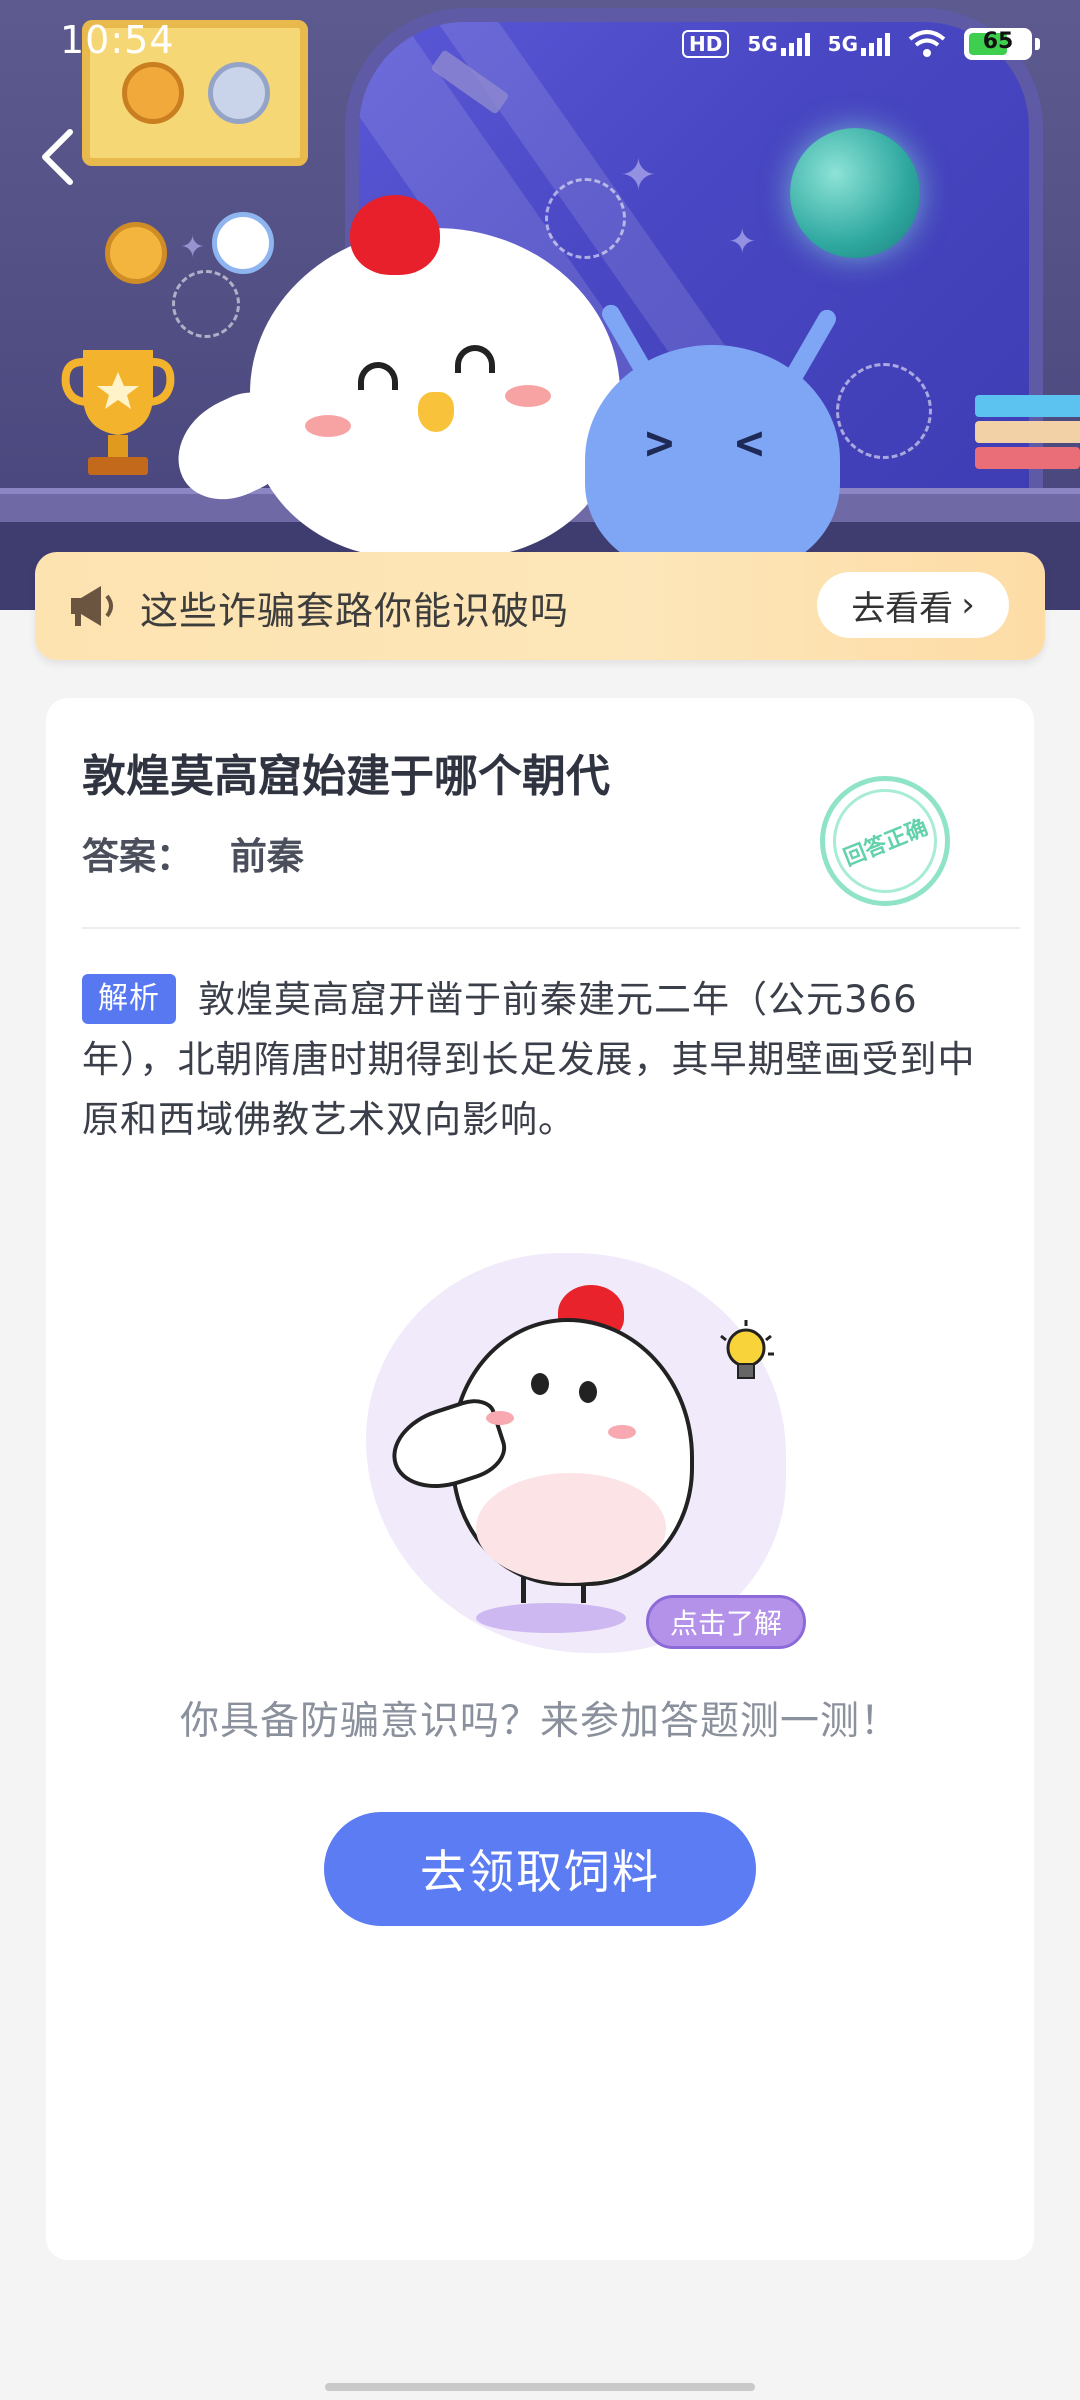 The width and height of the screenshot is (1080, 2400). I want to click on correct-stamp: 回答正确, so click(885, 841).